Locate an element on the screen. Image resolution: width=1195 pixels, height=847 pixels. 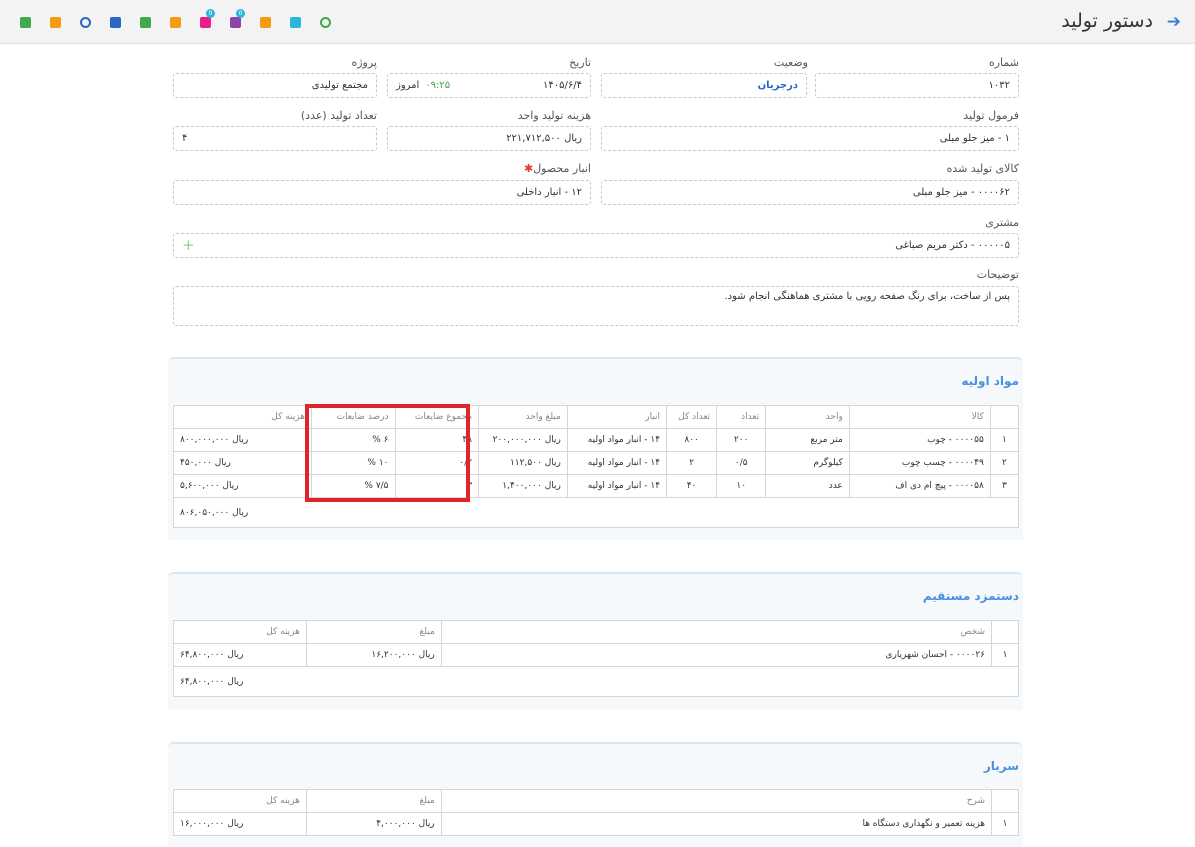
email-badge: 0 is located at coordinates (210, 13).